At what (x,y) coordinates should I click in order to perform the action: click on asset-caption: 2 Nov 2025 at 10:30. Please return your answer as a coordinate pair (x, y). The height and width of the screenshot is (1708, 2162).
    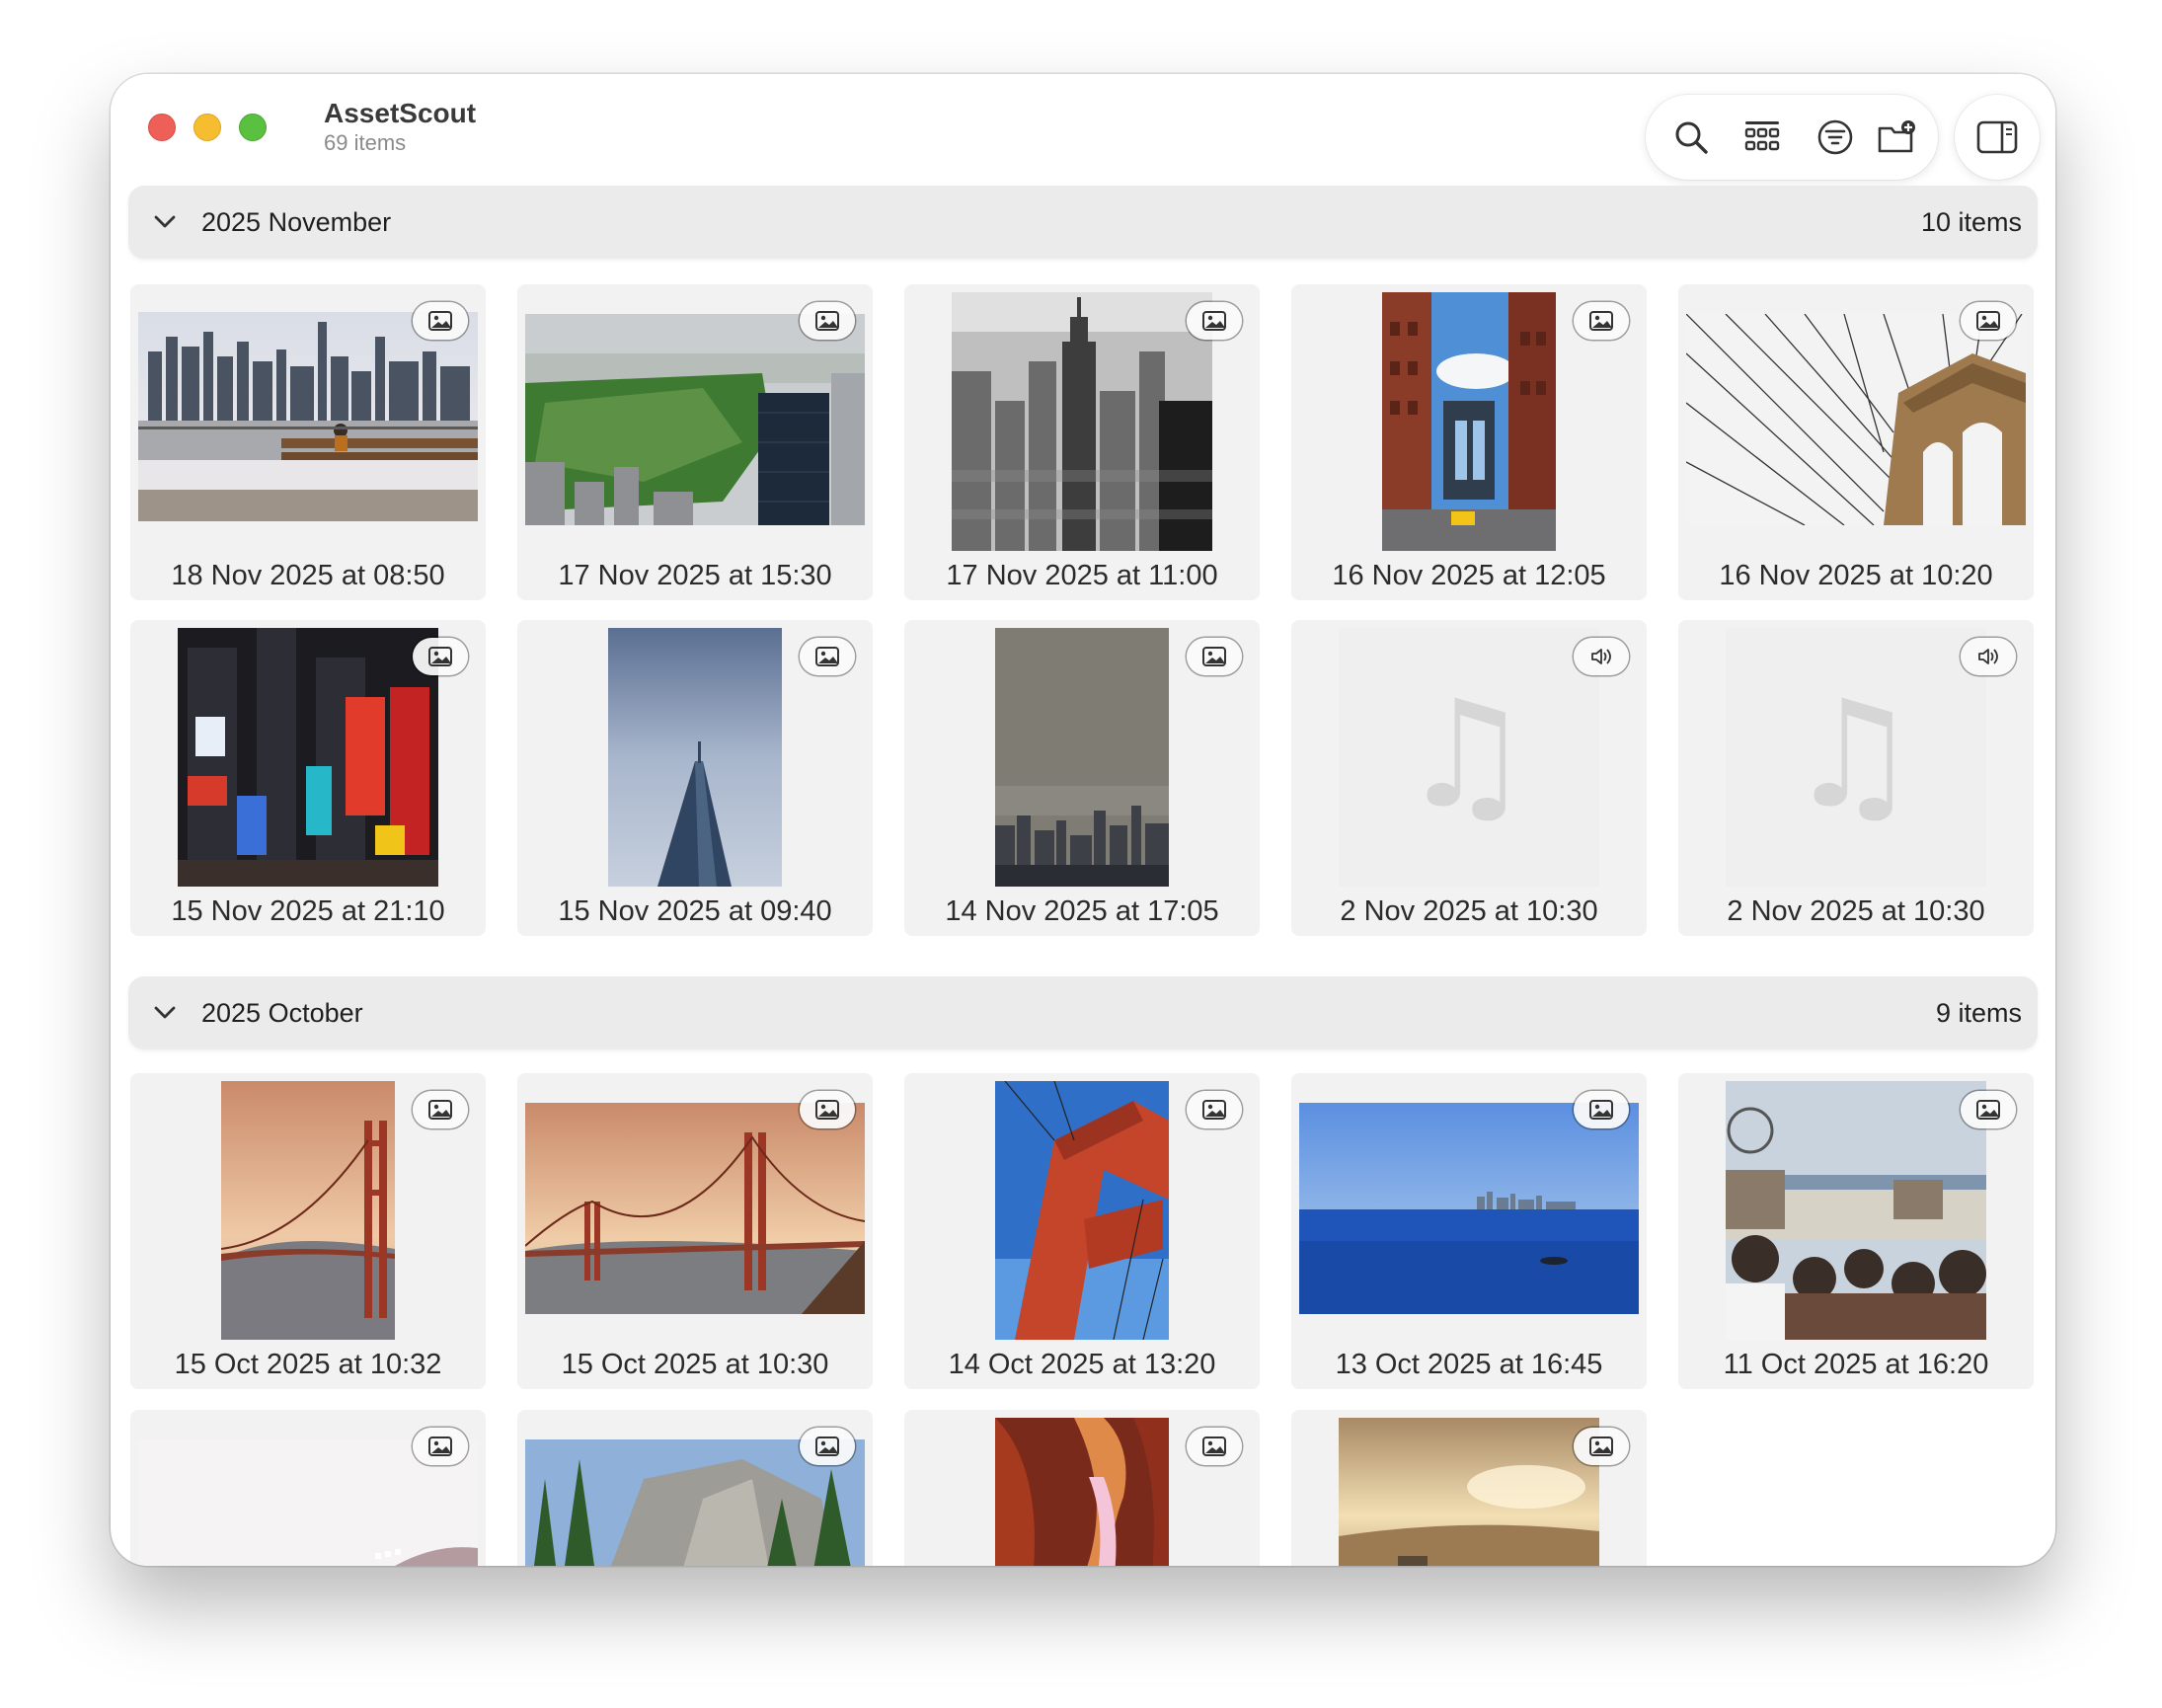
    Looking at the image, I should click on (1856, 911).